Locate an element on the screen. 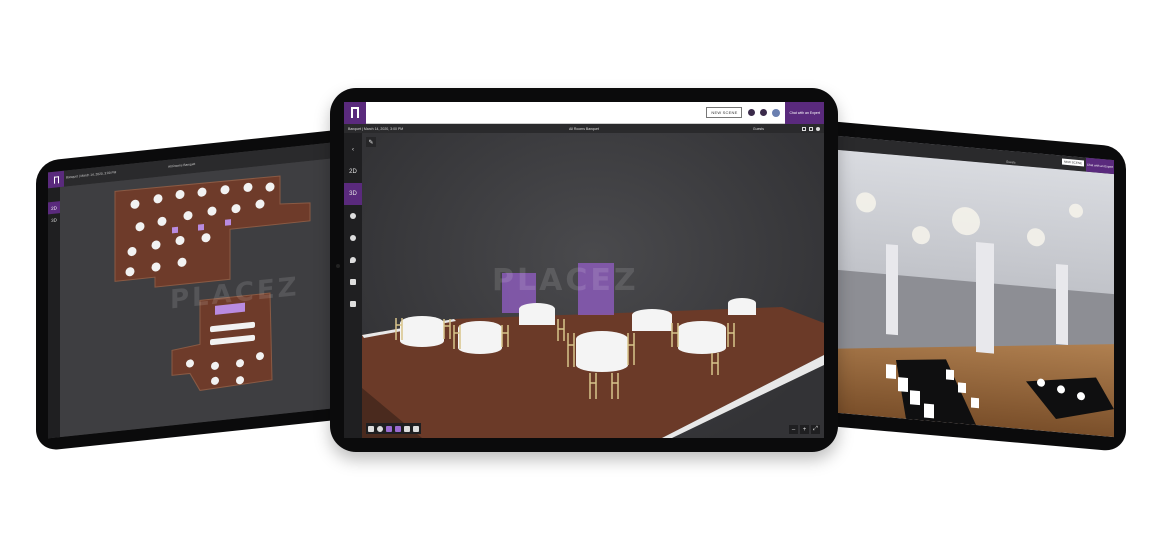 Image resolution: width=1170 pixels, height=540 pixels. bottom-toolbar is located at coordinates (393, 428).